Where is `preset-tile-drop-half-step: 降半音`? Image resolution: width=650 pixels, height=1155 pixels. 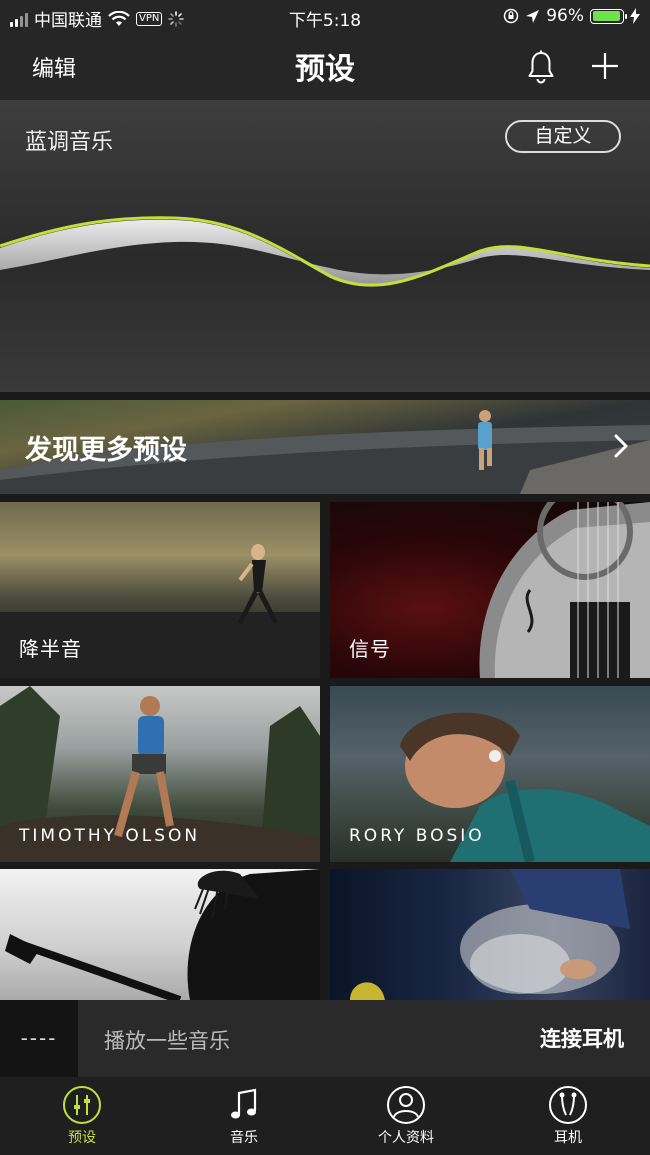 preset-tile-drop-half-step: 降半音 is located at coordinates (160, 590).